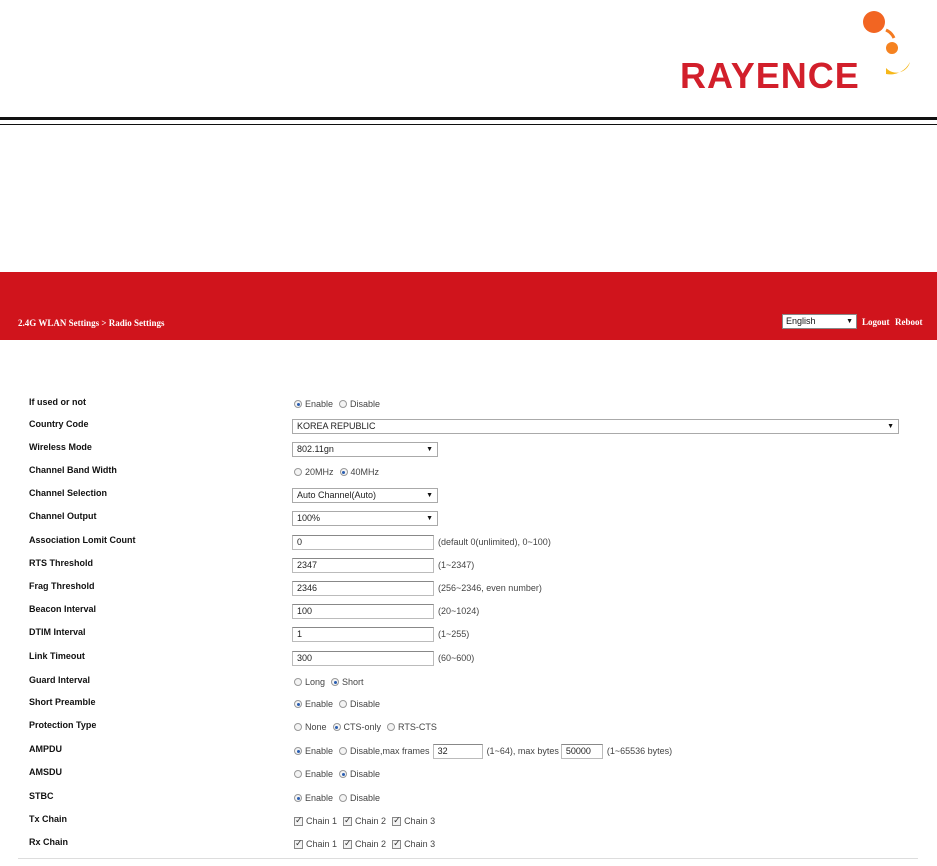 The height and width of the screenshot is (866, 937). What do you see at coordinates (363, 634) in the screenshot?
I see `dtim-interval-input: 1` at bounding box center [363, 634].